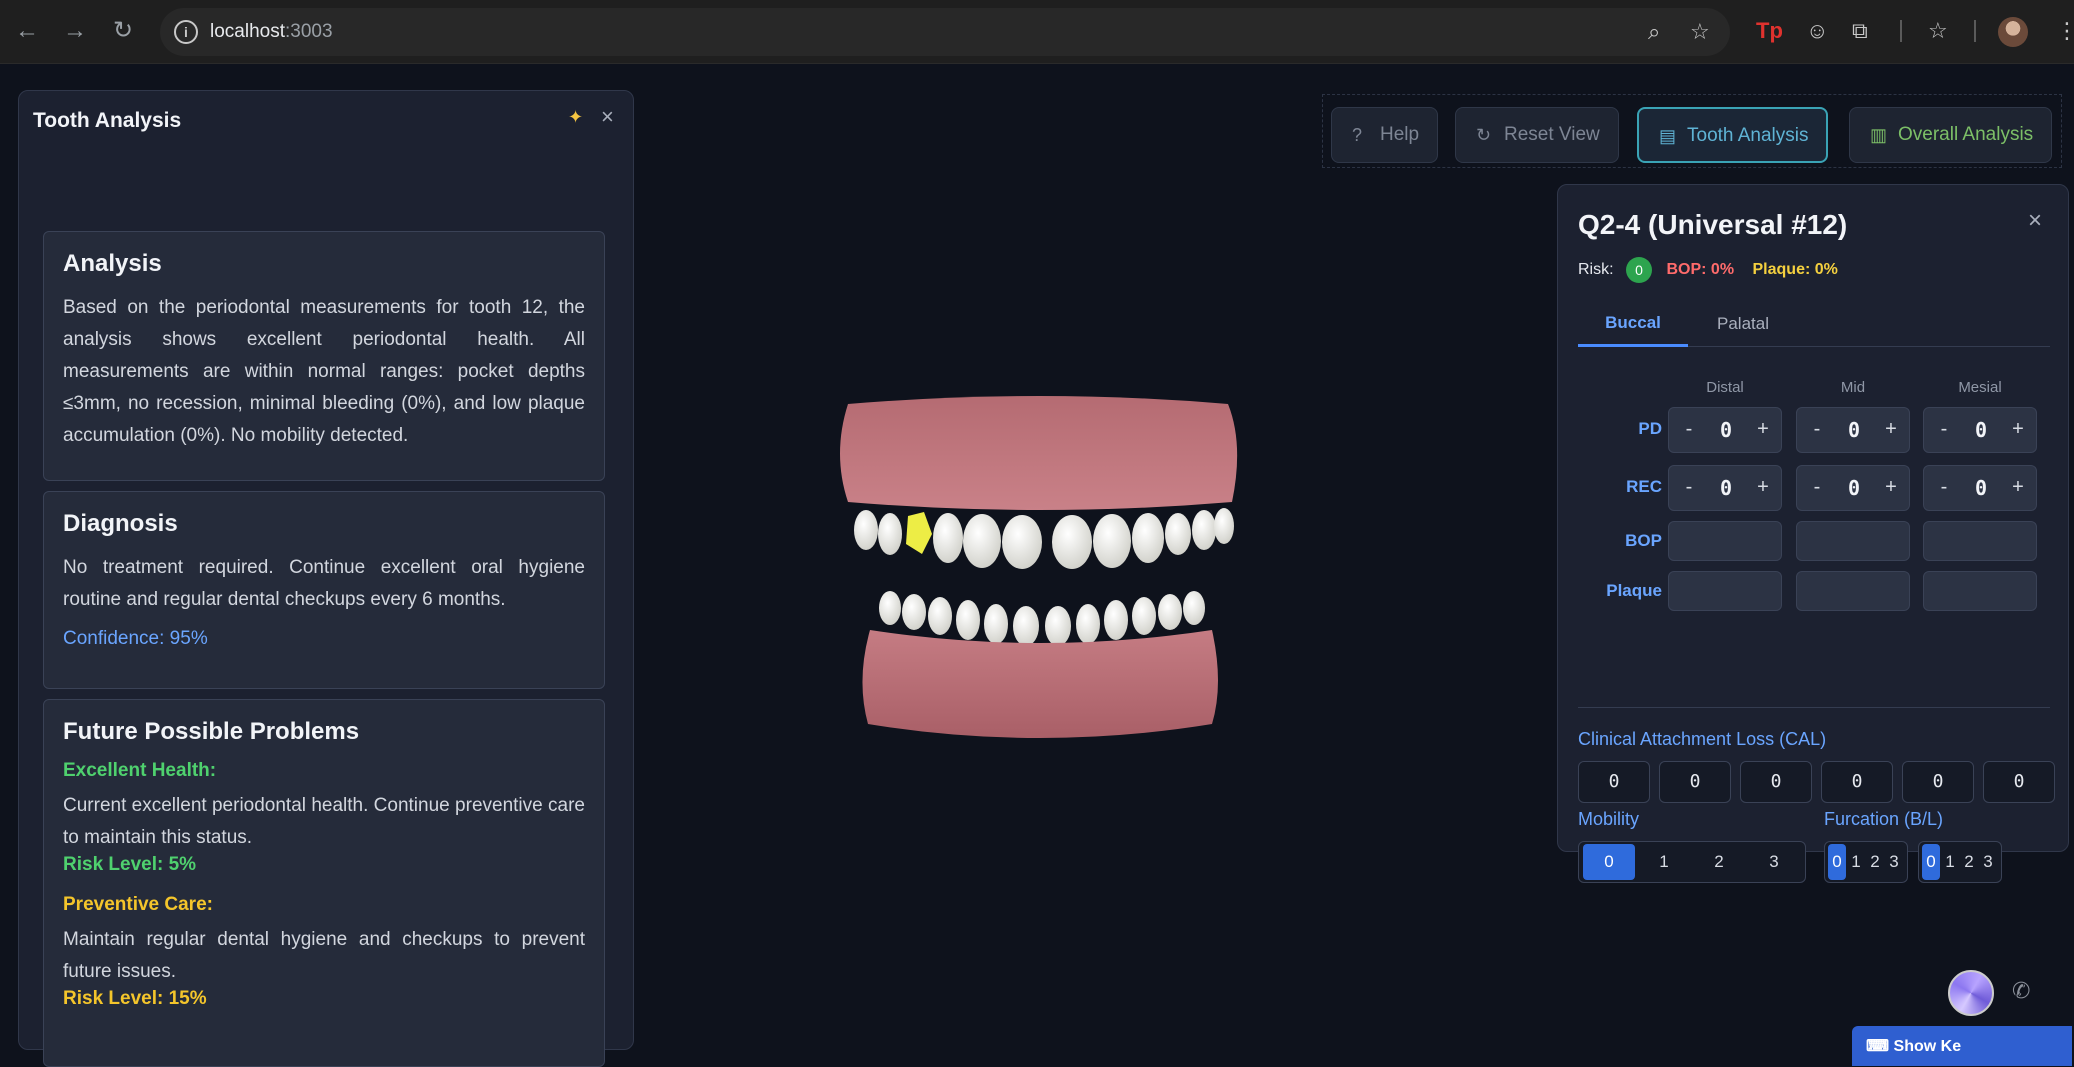 The image size is (2074, 1067). Describe the element at coordinates (1713, 224) in the screenshot. I see `tooth-title: Q2-4 (Universal #12)` at that location.